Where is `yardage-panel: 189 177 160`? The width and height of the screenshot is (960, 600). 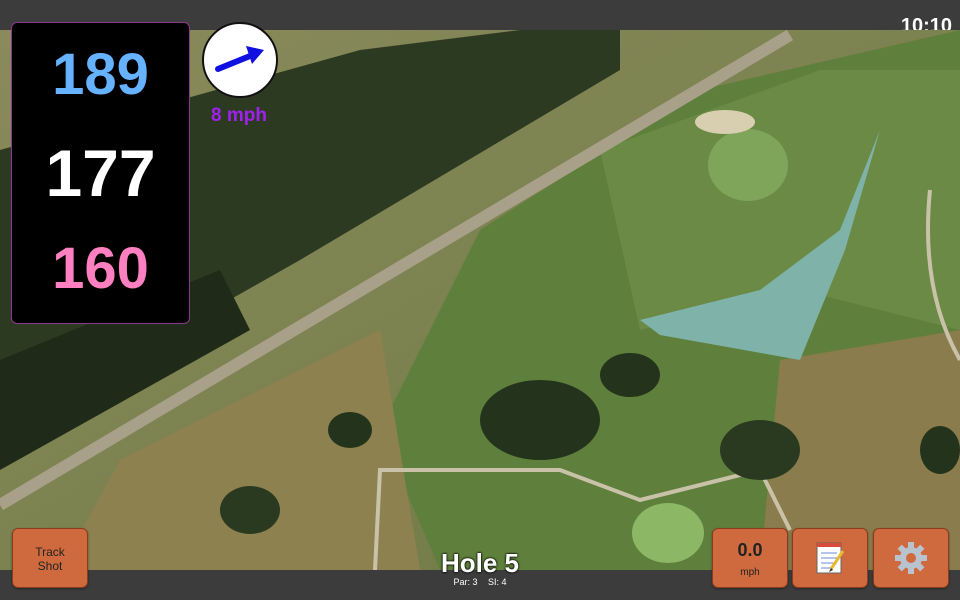
yardage-panel: 189 177 160 is located at coordinates (100, 173).